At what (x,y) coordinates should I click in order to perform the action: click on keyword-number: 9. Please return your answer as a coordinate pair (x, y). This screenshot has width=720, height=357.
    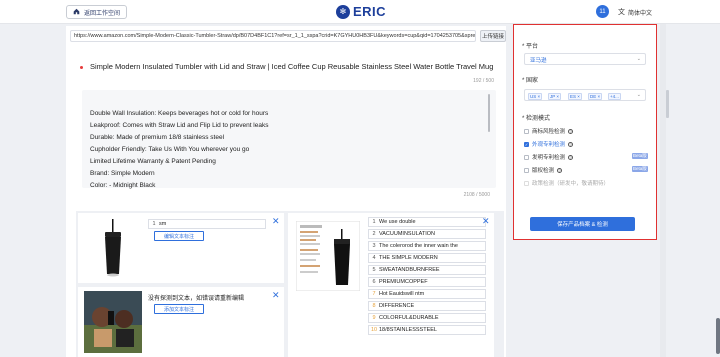
    Looking at the image, I should click on (374, 318).